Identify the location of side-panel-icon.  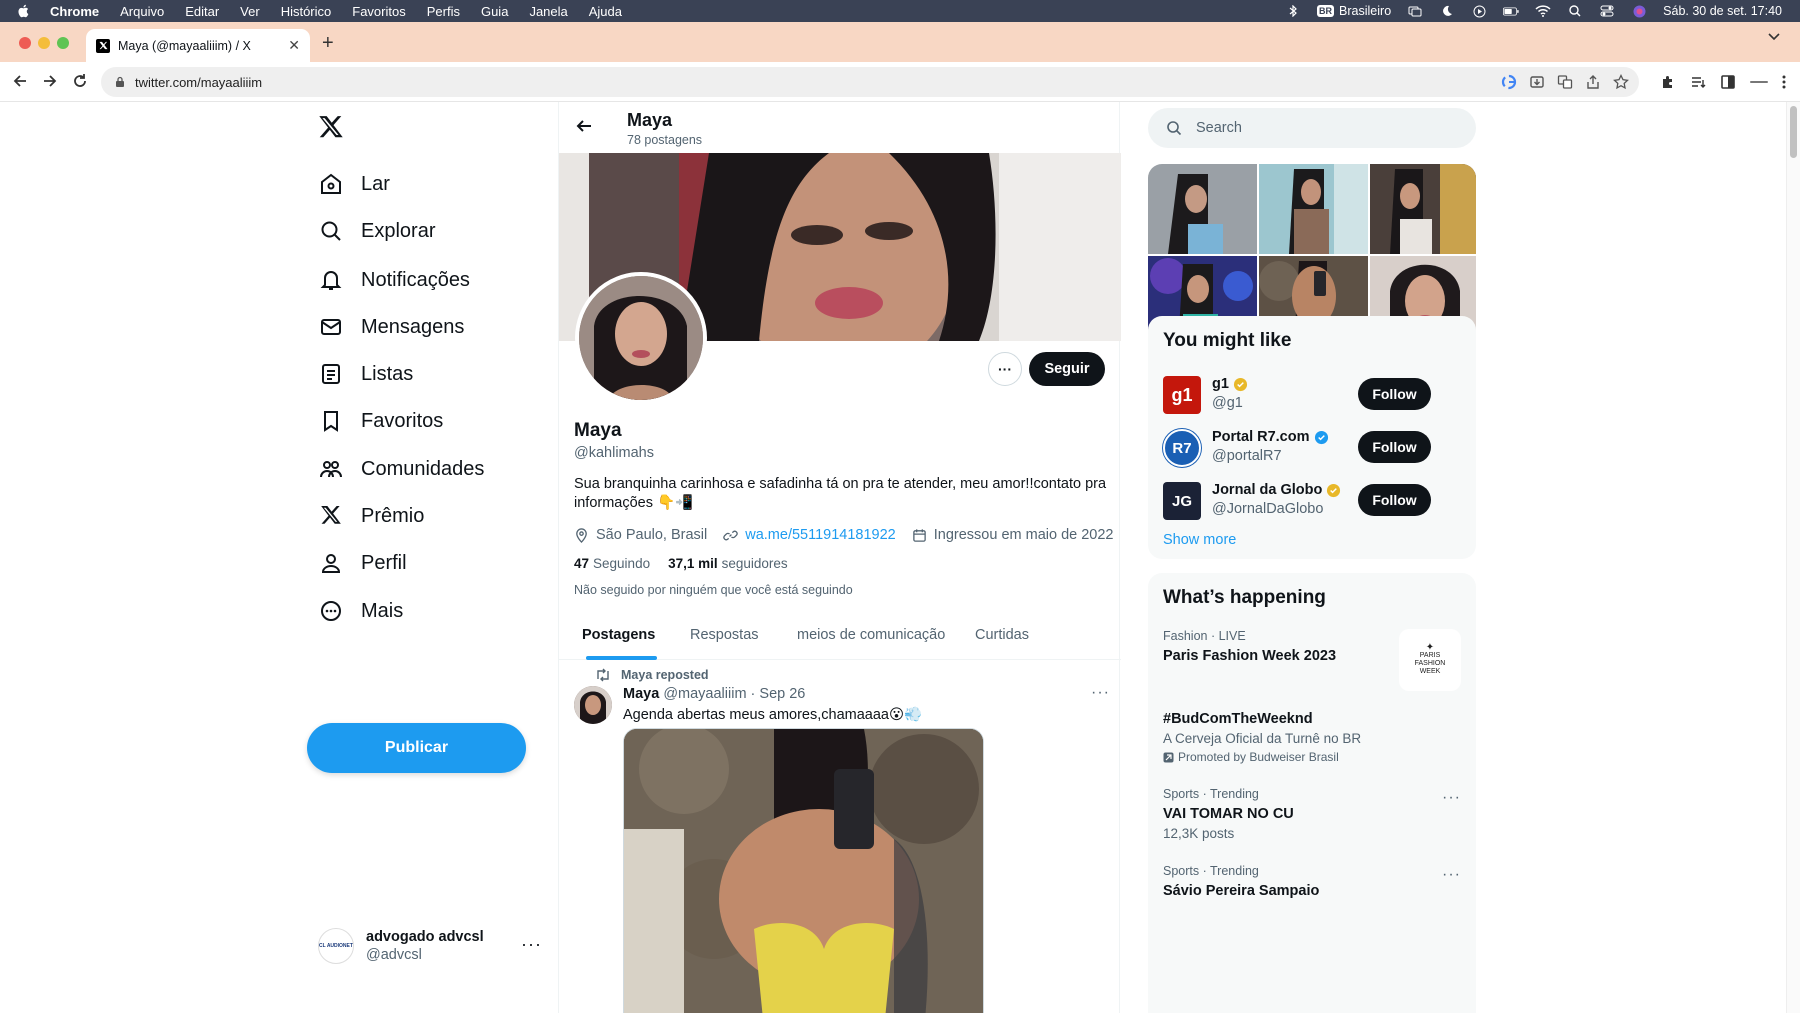
(1728, 82).